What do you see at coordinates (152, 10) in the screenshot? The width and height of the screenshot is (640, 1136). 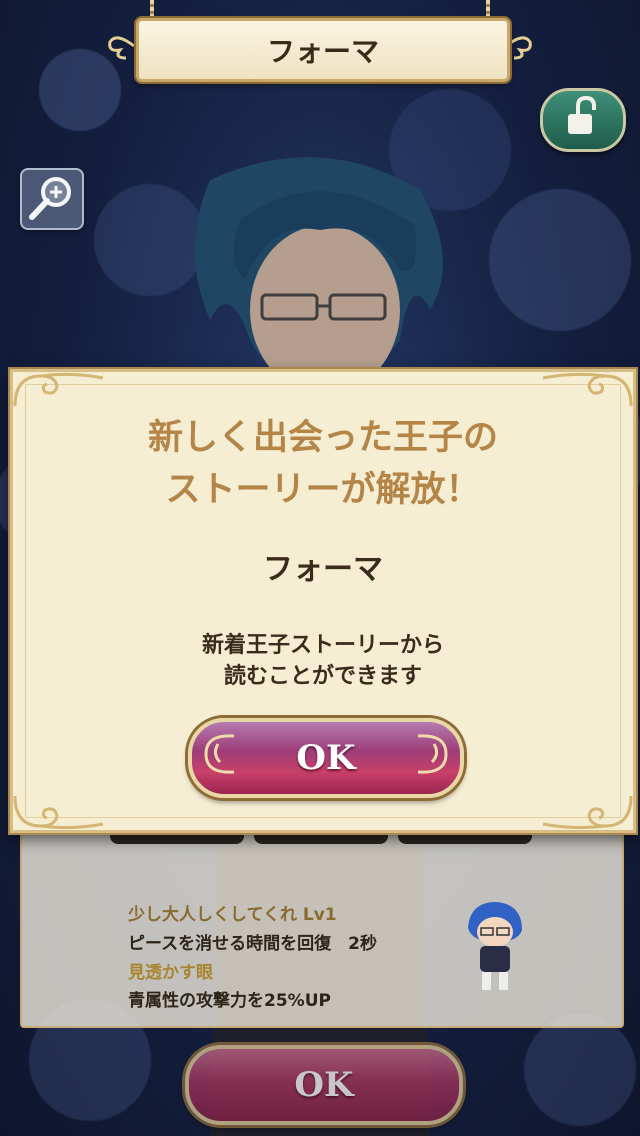 I see `banner-chain-left` at bounding box center [152, 10].